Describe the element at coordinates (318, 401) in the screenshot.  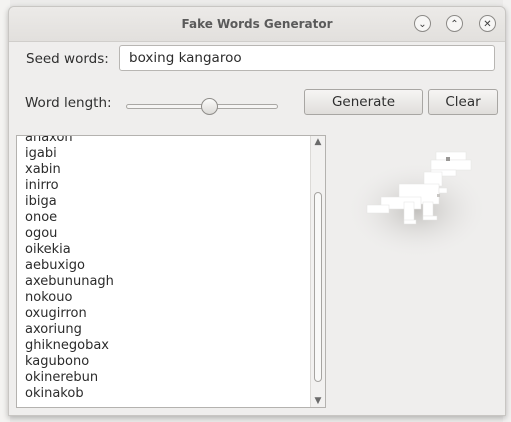
I see `scroll-down-icon: ▼` at that location.